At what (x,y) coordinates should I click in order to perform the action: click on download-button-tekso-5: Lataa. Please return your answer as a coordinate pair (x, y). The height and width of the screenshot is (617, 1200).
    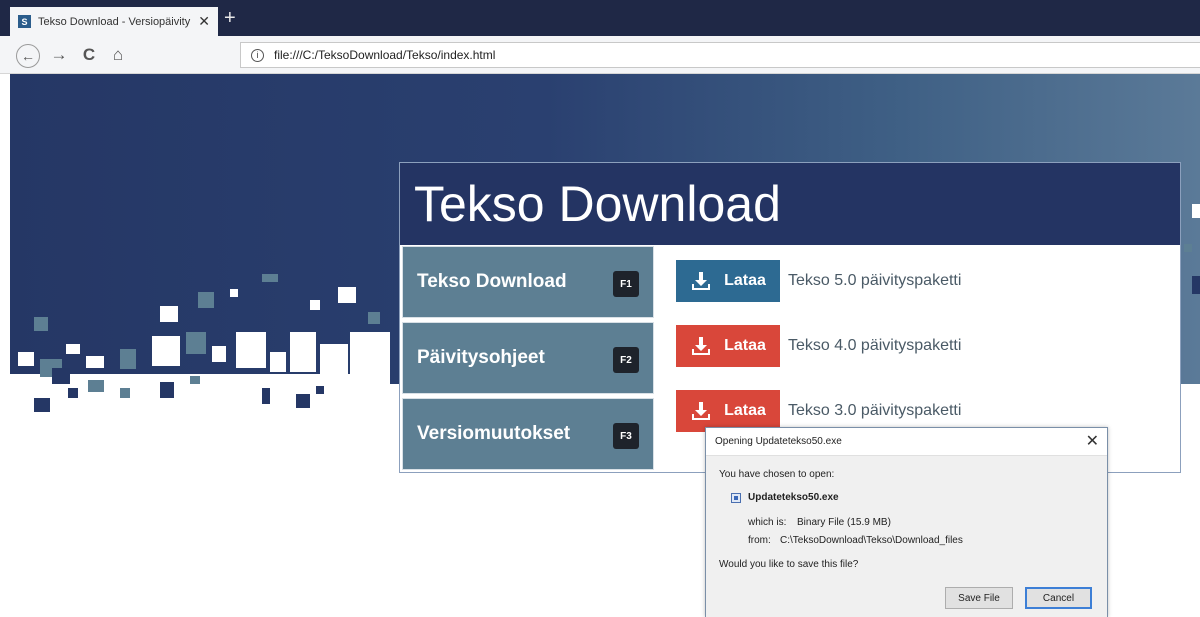
    Looking at the image, I should click on (728, 281).